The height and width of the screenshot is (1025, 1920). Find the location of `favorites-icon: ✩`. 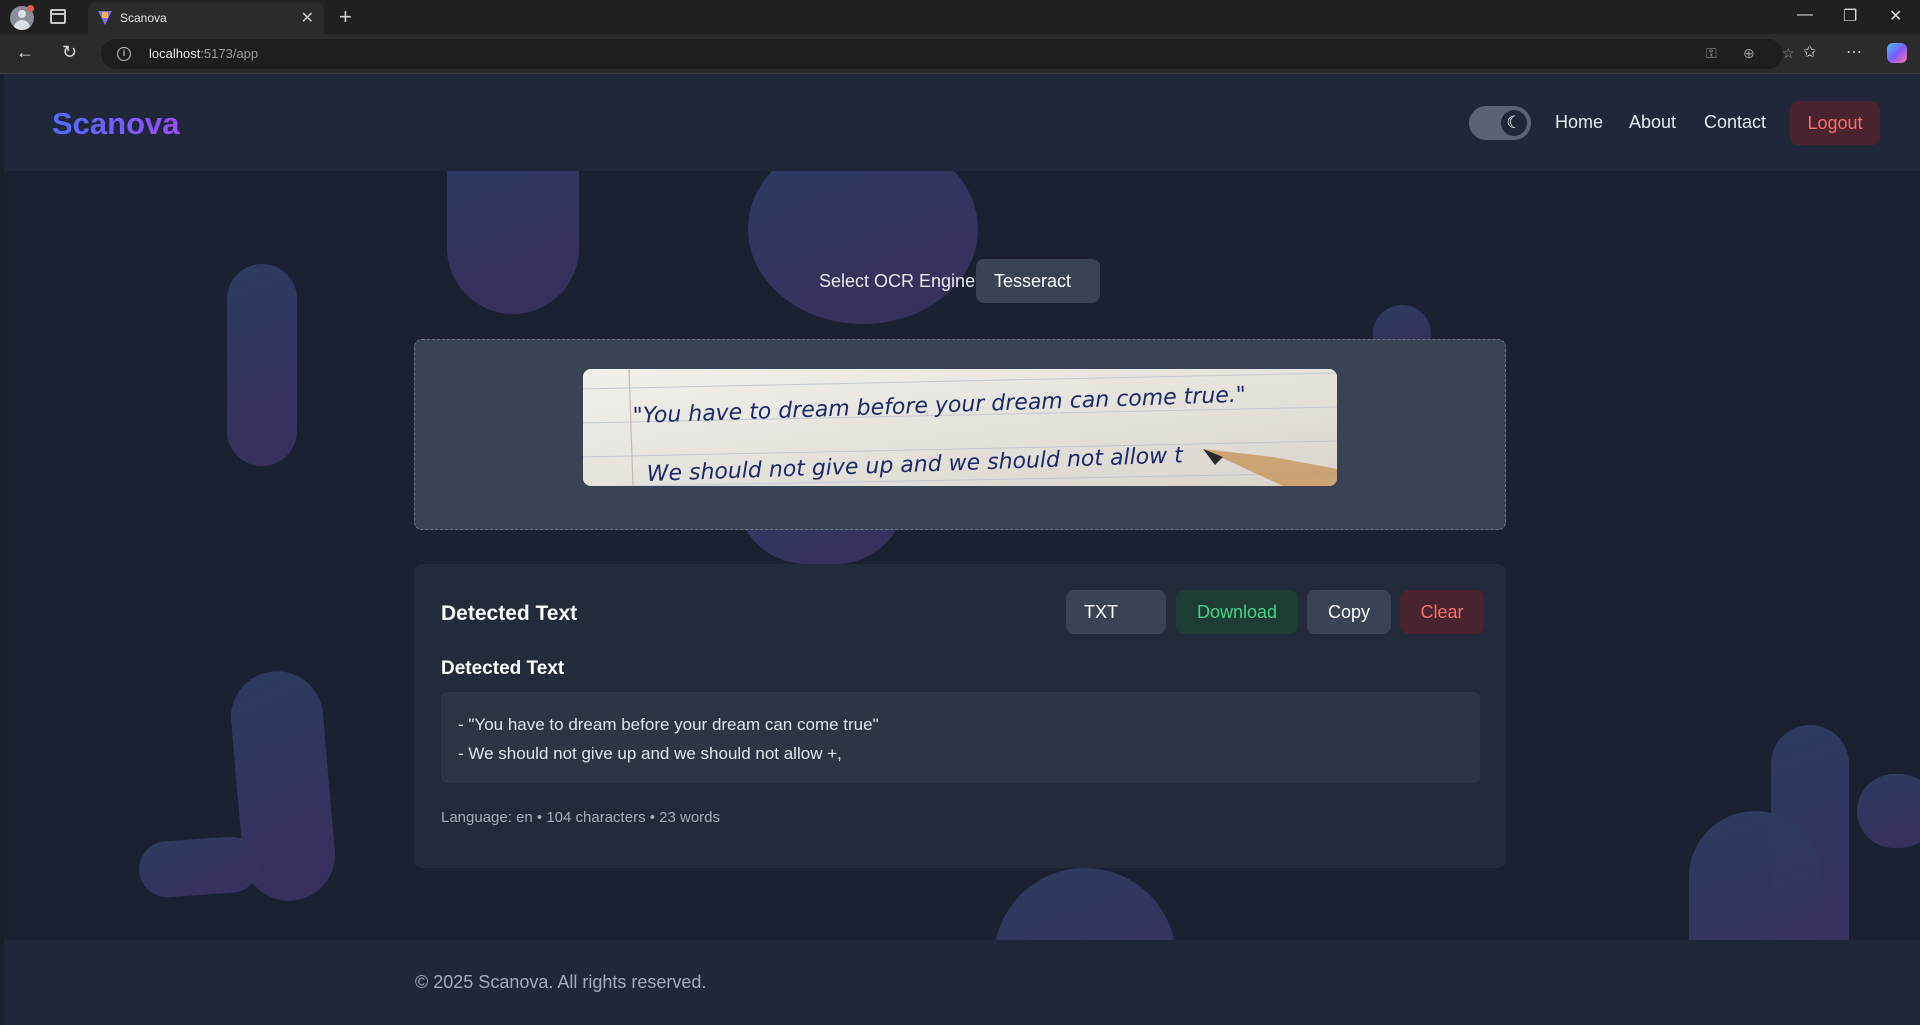

favorites-icon: ✩ is located at coordinates (1809, 52).